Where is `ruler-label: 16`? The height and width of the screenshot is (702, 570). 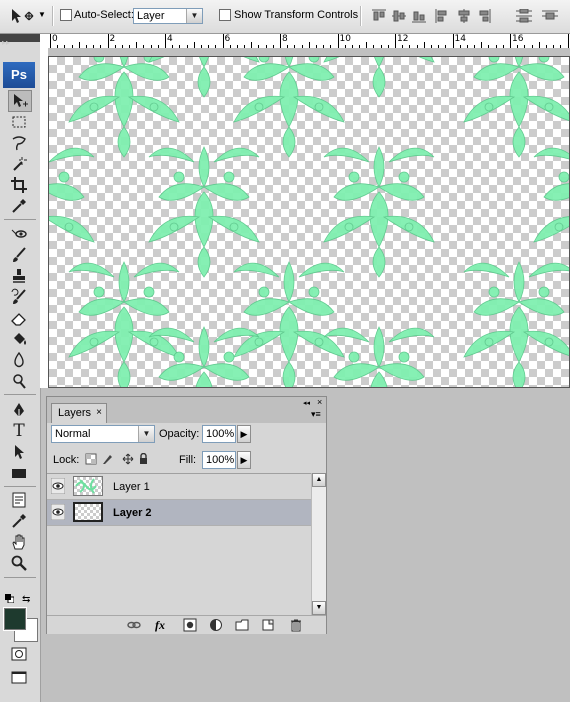
ruler-label: 16 is located at coordinates (518, 39).